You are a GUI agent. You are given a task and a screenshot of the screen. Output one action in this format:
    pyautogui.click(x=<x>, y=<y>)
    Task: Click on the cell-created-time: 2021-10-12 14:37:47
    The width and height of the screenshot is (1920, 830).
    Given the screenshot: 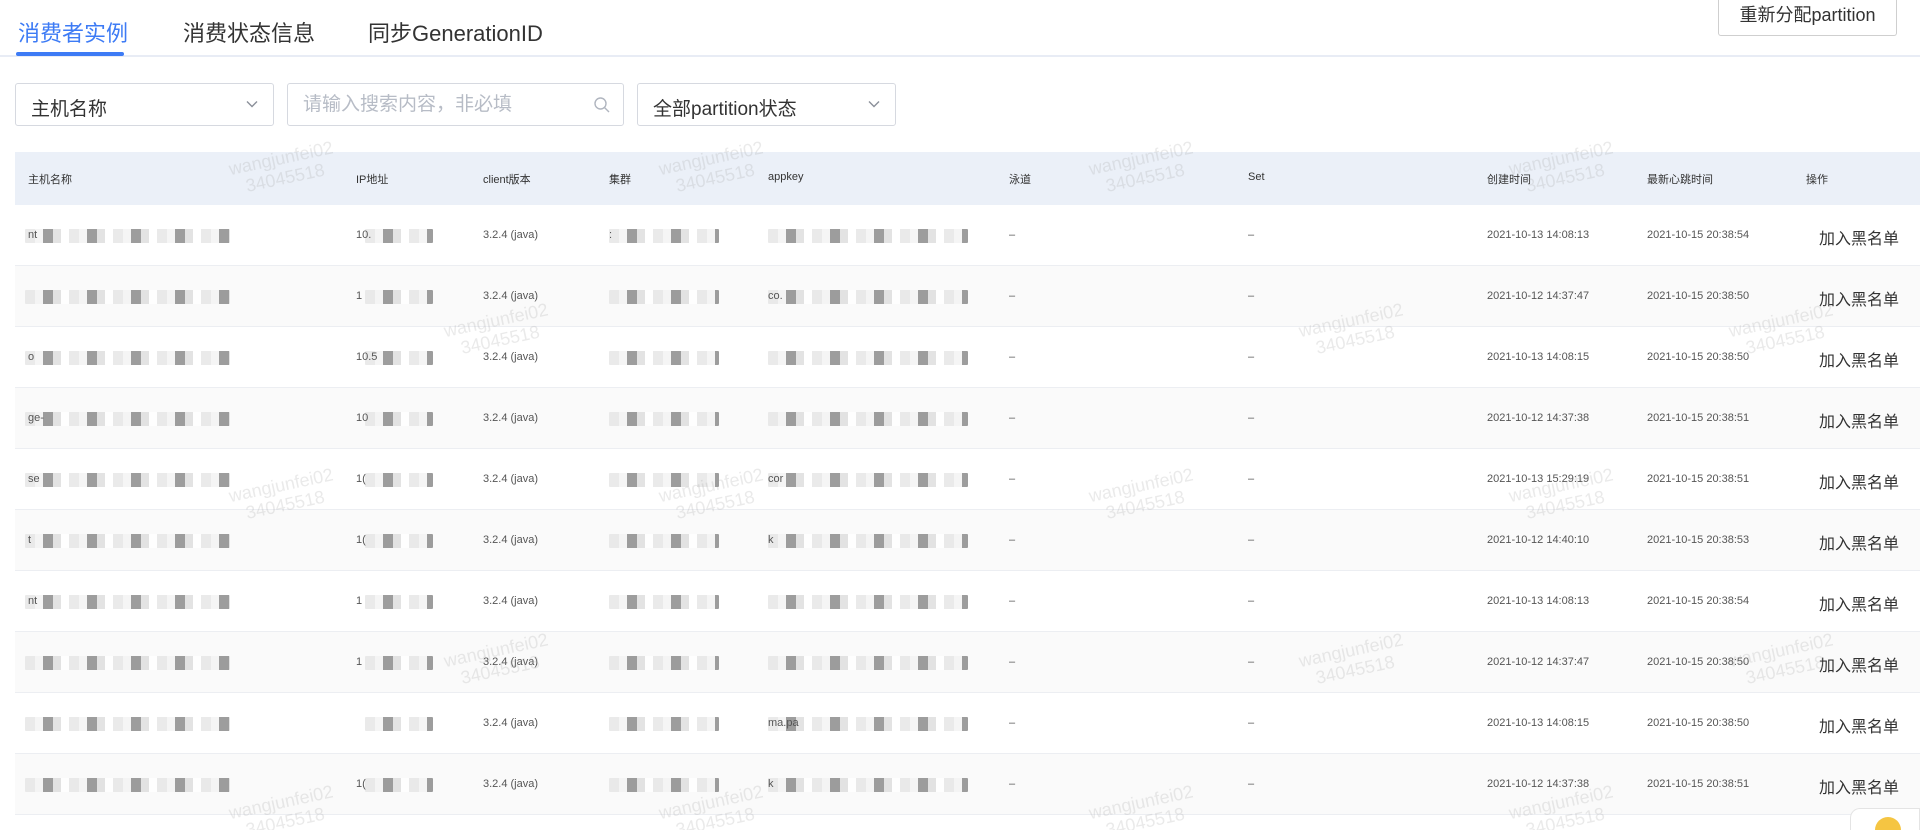 What is the action you would take?
    pyautogui.click(x=1538, y=662)
    